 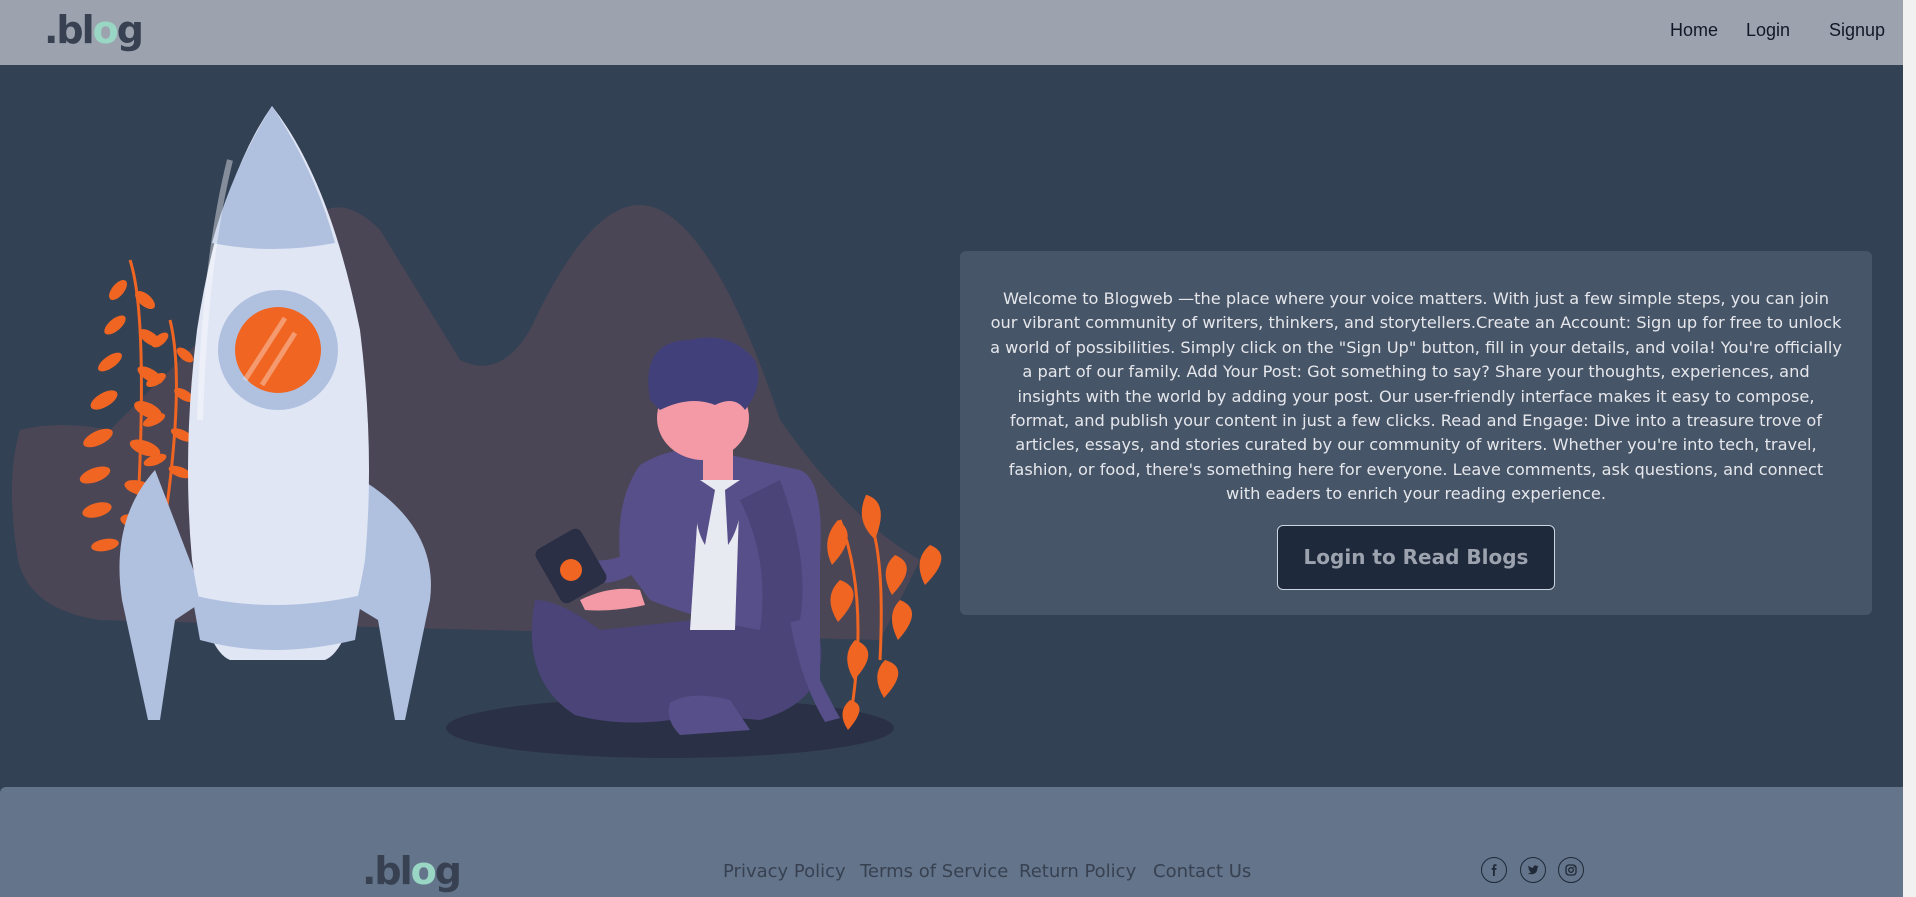 I want to click on nav-login-link: Login, so click(x=1768, y=30).